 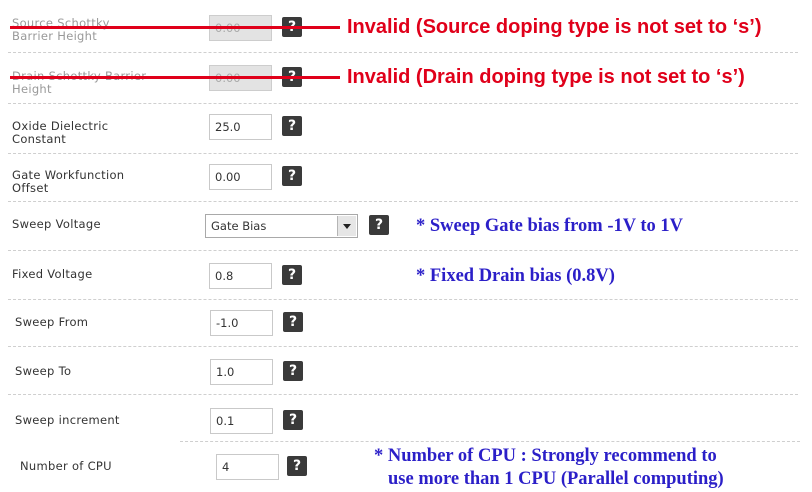 I want to click on drain-schottky-label: Drain Schottky Barrier Height, so click(x=79, y=83).